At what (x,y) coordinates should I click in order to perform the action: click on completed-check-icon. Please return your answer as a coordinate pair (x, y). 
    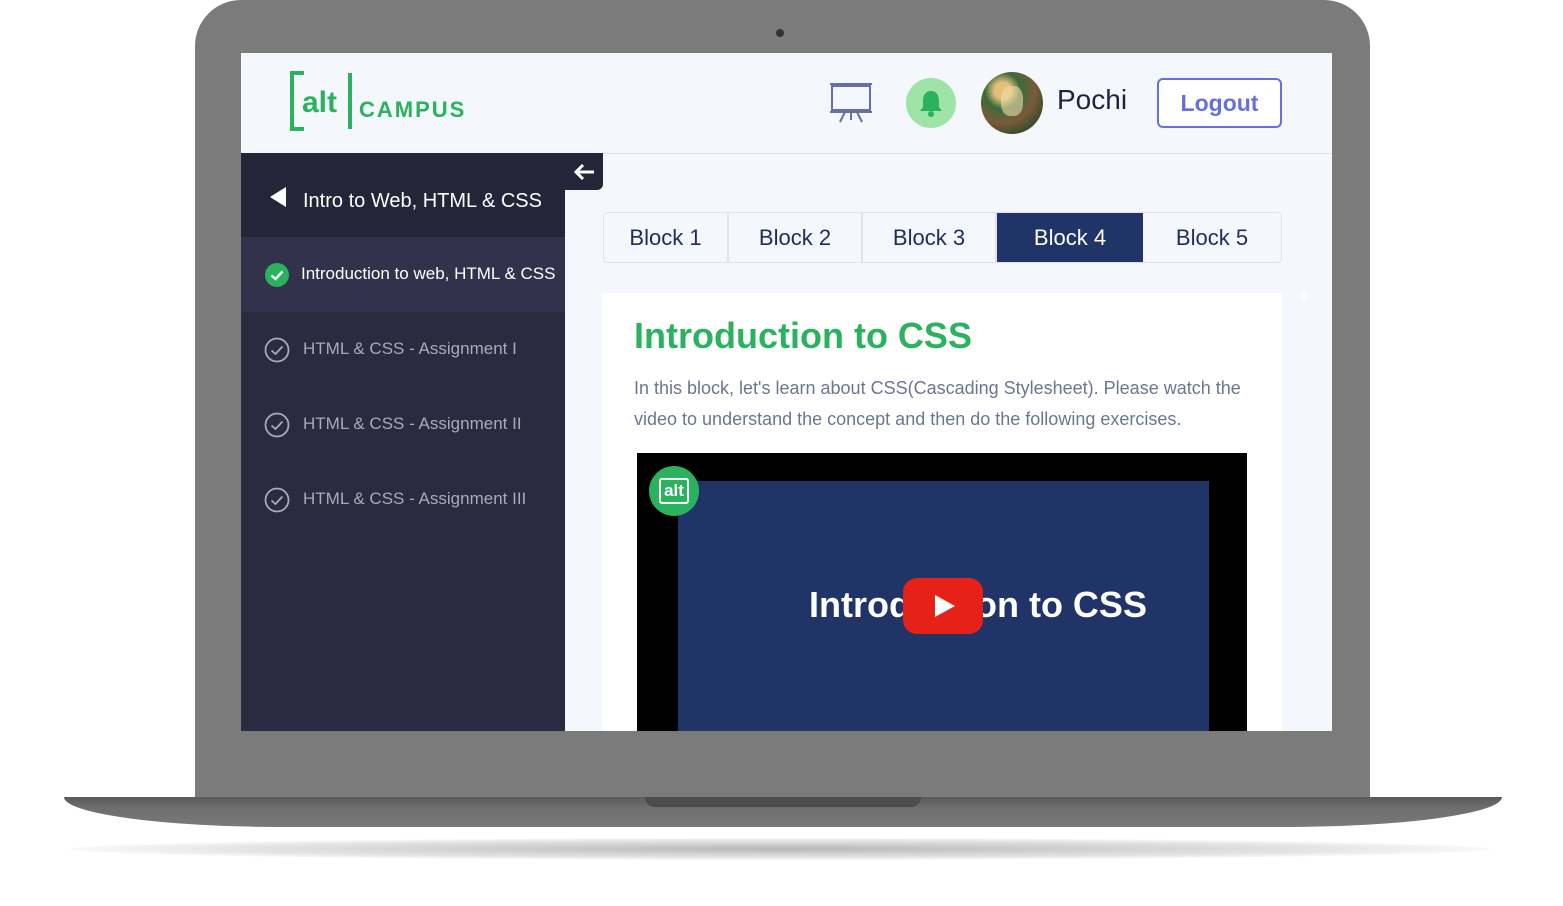
    Looking at the image, I should click on (277, 277).